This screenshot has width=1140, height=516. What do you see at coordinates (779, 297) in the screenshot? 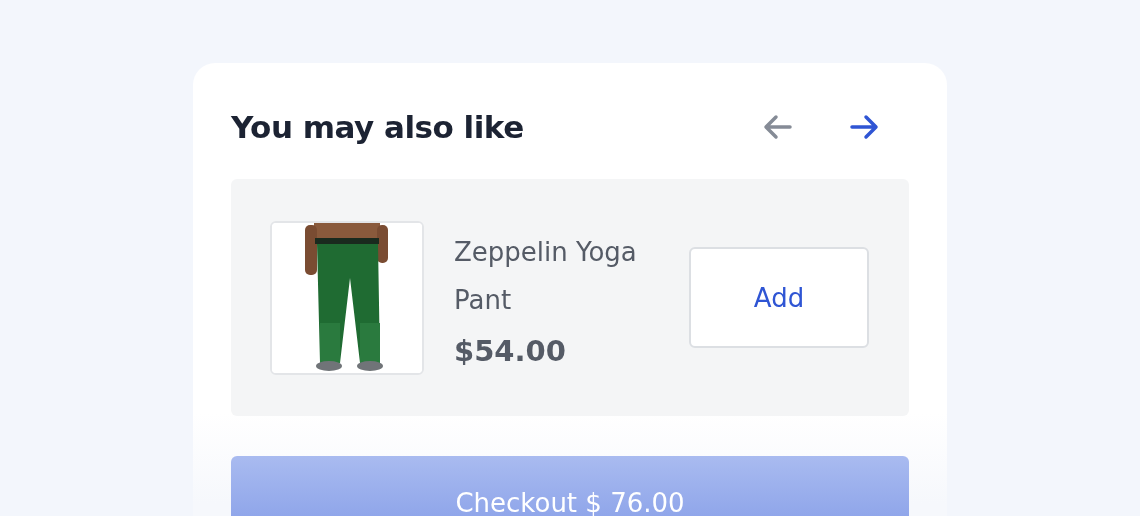
I see `add-button: Add` at bounding box center [779, 297].